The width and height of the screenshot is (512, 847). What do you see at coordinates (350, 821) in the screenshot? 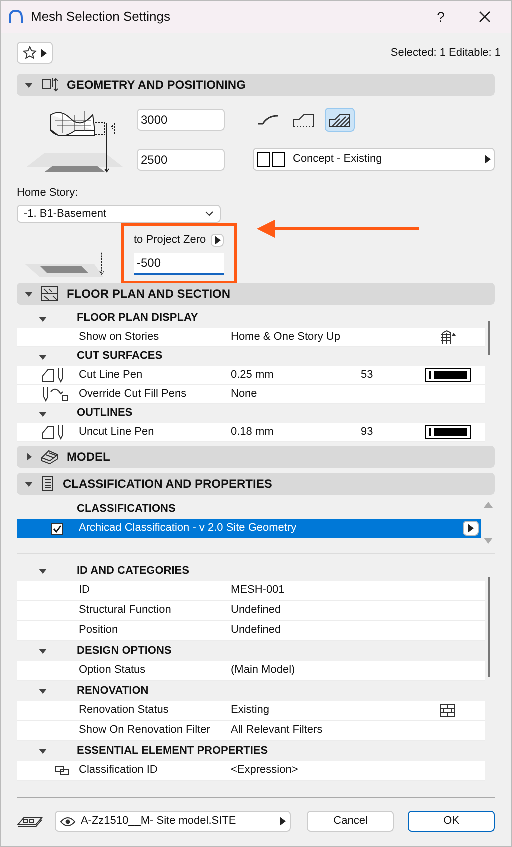
I see `cancel-button: Cancel` at bounding box center [350, 821].